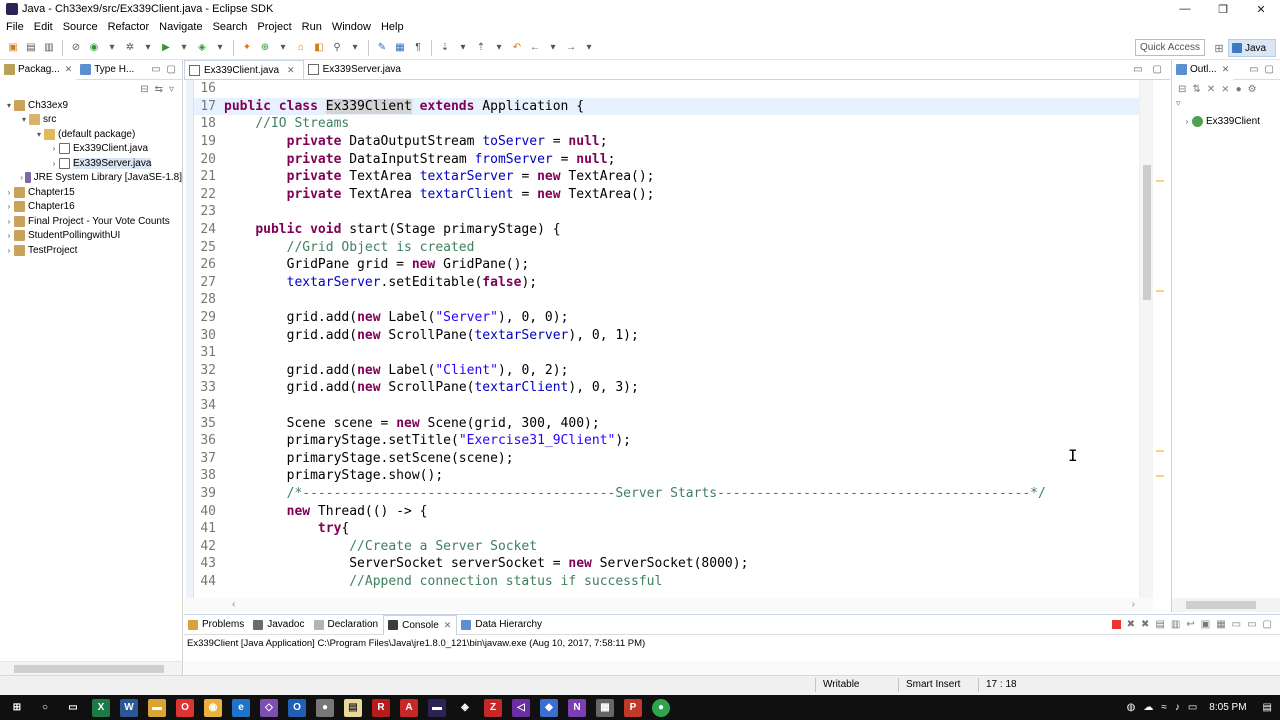  I want to click on tree-item: › JRE System Library [JavaSE-1.8], so click(91, 178).